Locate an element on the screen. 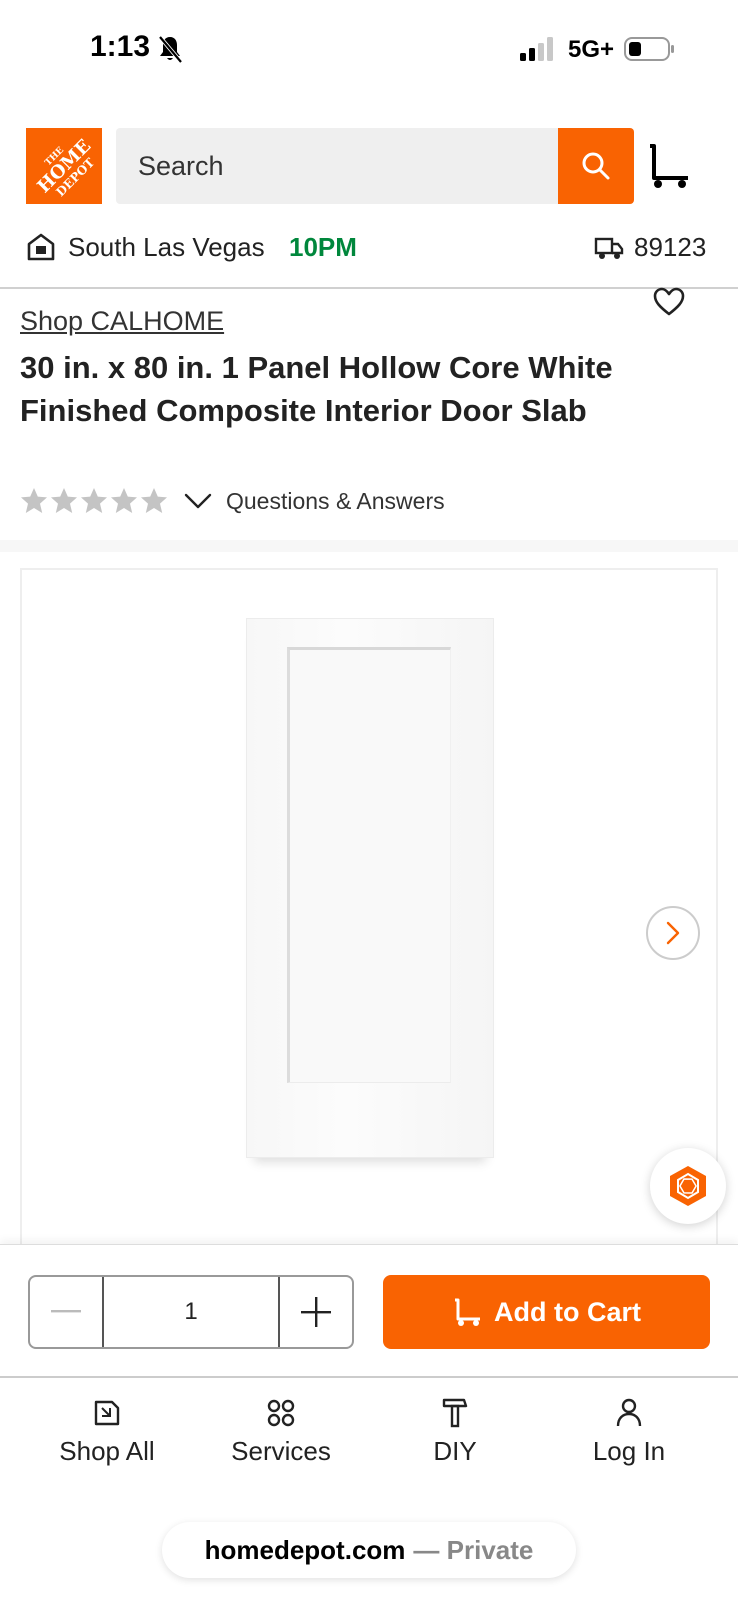 The height and width of the screenshot is (1600, 738). nav-item-shop-all: Shop All is located at coordinates (107, 1431).